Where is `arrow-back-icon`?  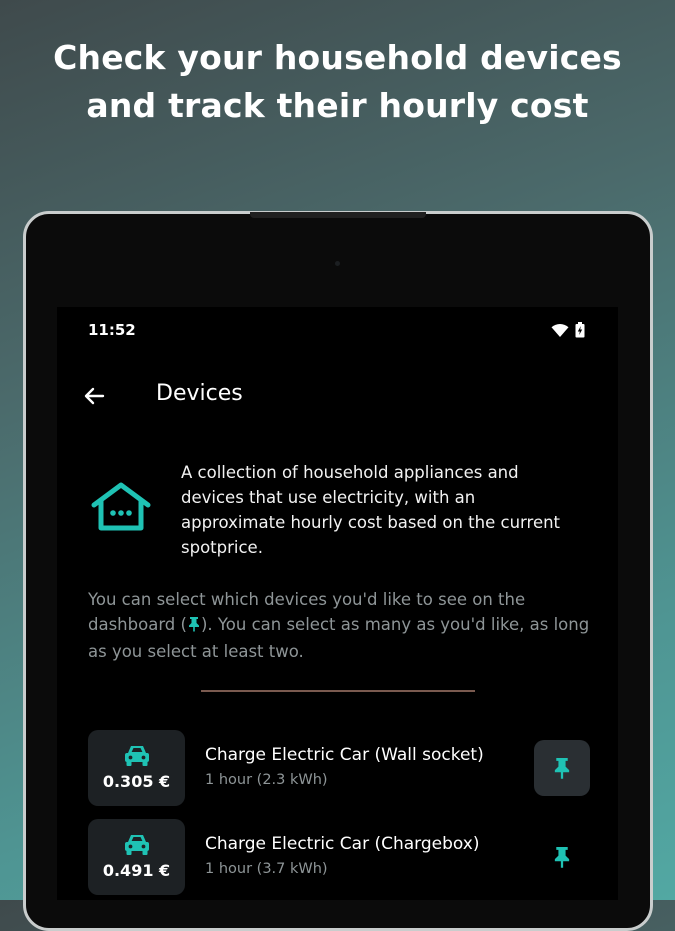
arrow-back-icon is located at coordinates (94, 396).